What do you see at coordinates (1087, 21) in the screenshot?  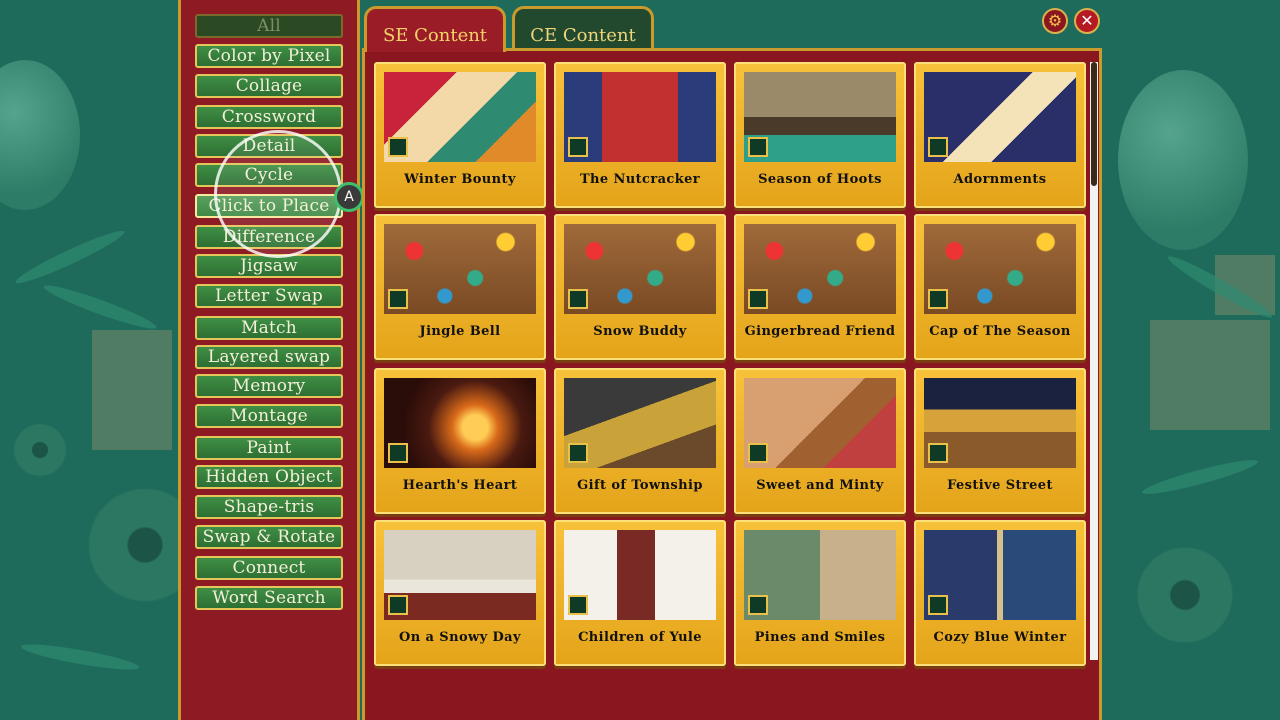 I see `close-icon: ✕` at bounding box center [1087, 21].